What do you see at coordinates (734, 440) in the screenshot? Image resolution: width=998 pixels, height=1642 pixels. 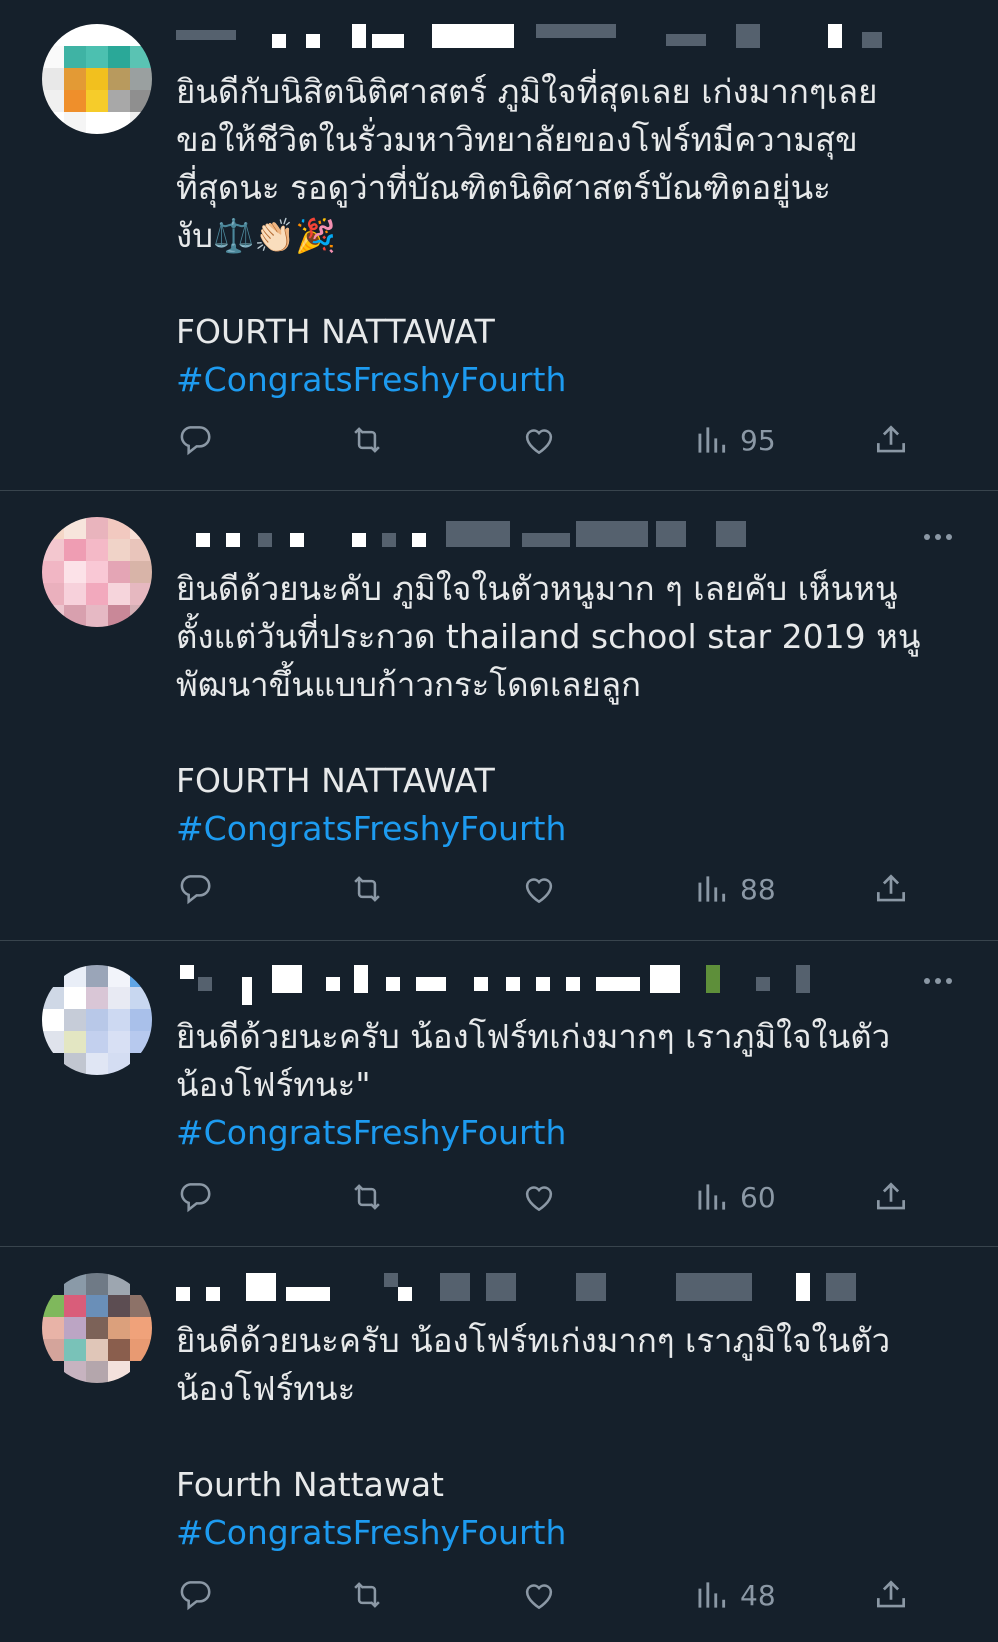 I see `views-button: 95` at bounding box center [734, 440].